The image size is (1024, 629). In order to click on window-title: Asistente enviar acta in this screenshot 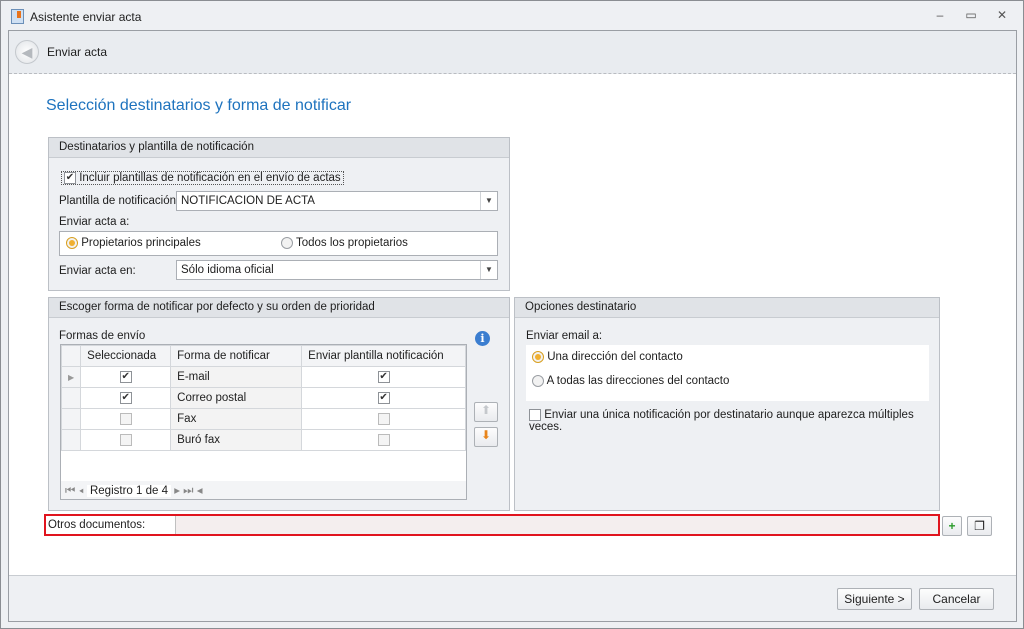, I will do `click(86, 17)`.